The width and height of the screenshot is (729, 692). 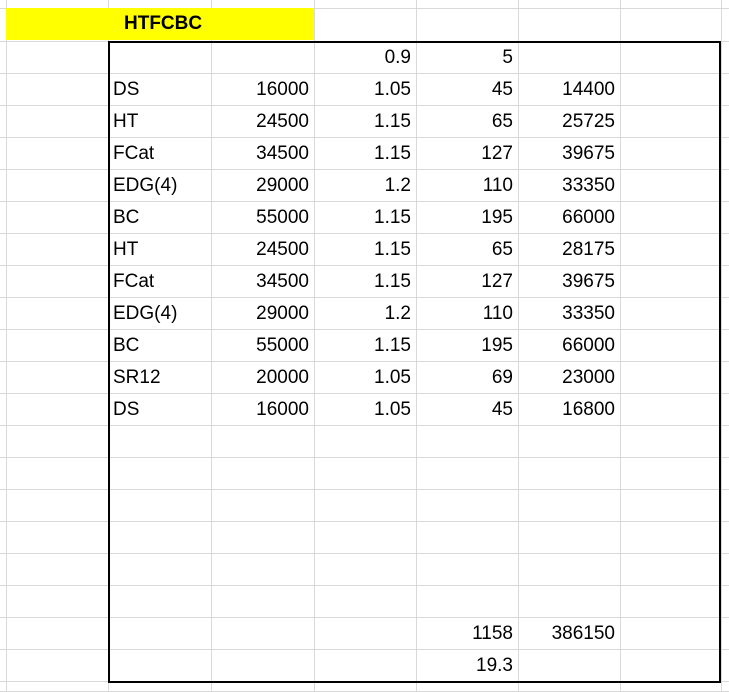 I want to click on row-label-cell: SR12, so click(x=159, y=378).